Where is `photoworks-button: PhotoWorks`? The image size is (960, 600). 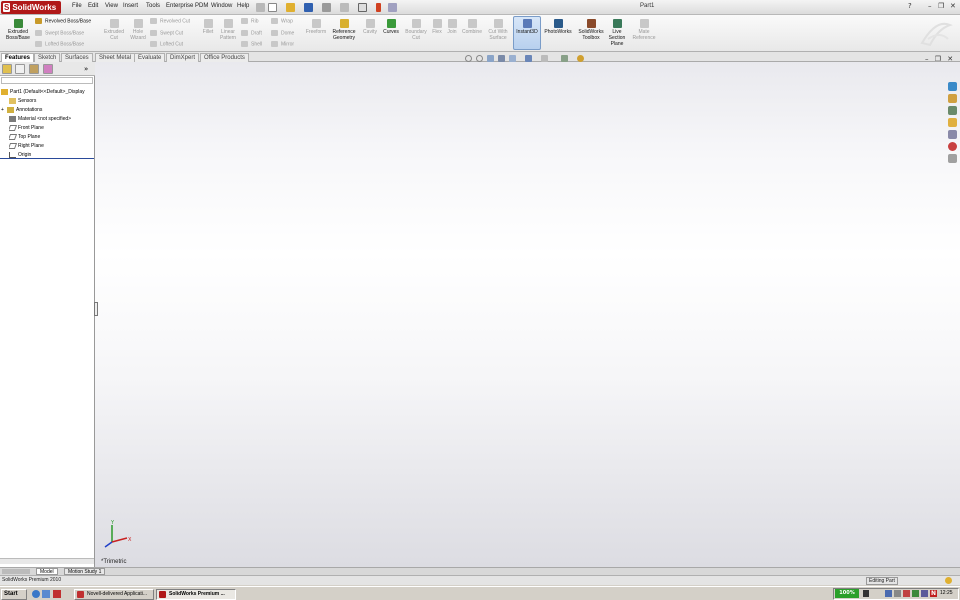 photoworks-button: PhotoWorks is located at coordinates (558, 26).